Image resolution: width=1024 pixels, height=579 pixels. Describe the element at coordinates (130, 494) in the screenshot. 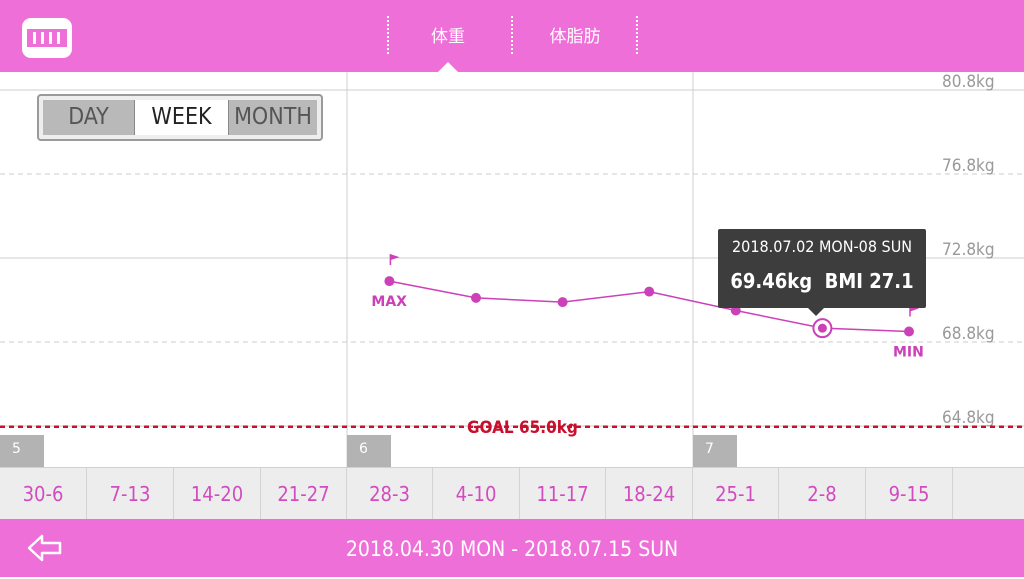

I see `week-cell: 7-13` at that location.